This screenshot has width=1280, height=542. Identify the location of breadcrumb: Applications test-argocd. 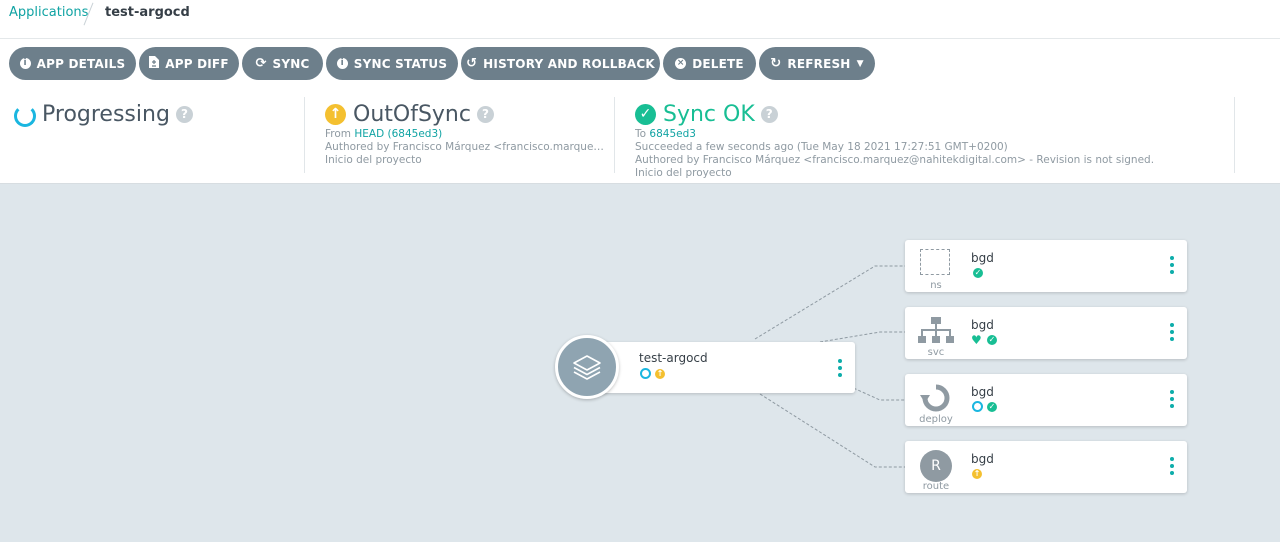
(640, 19).